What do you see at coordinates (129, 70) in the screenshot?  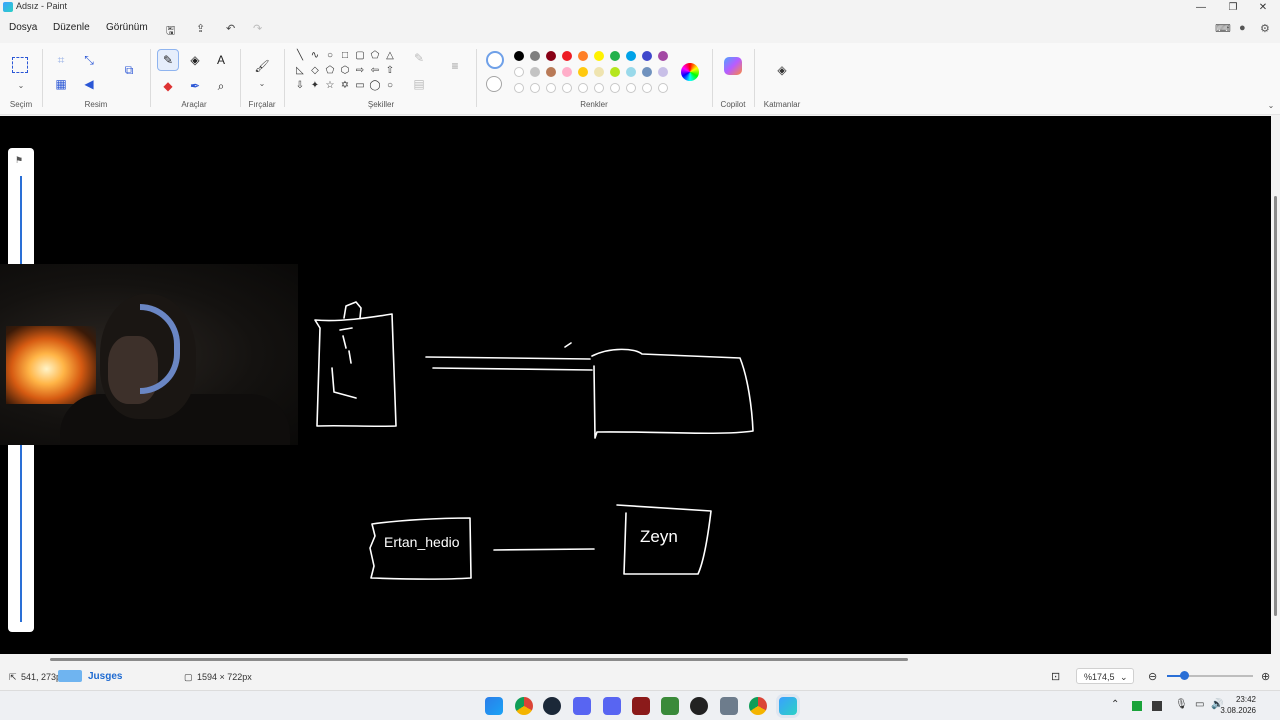 I see `image-select-icon: ⧉` at bounding box center [129, 70].